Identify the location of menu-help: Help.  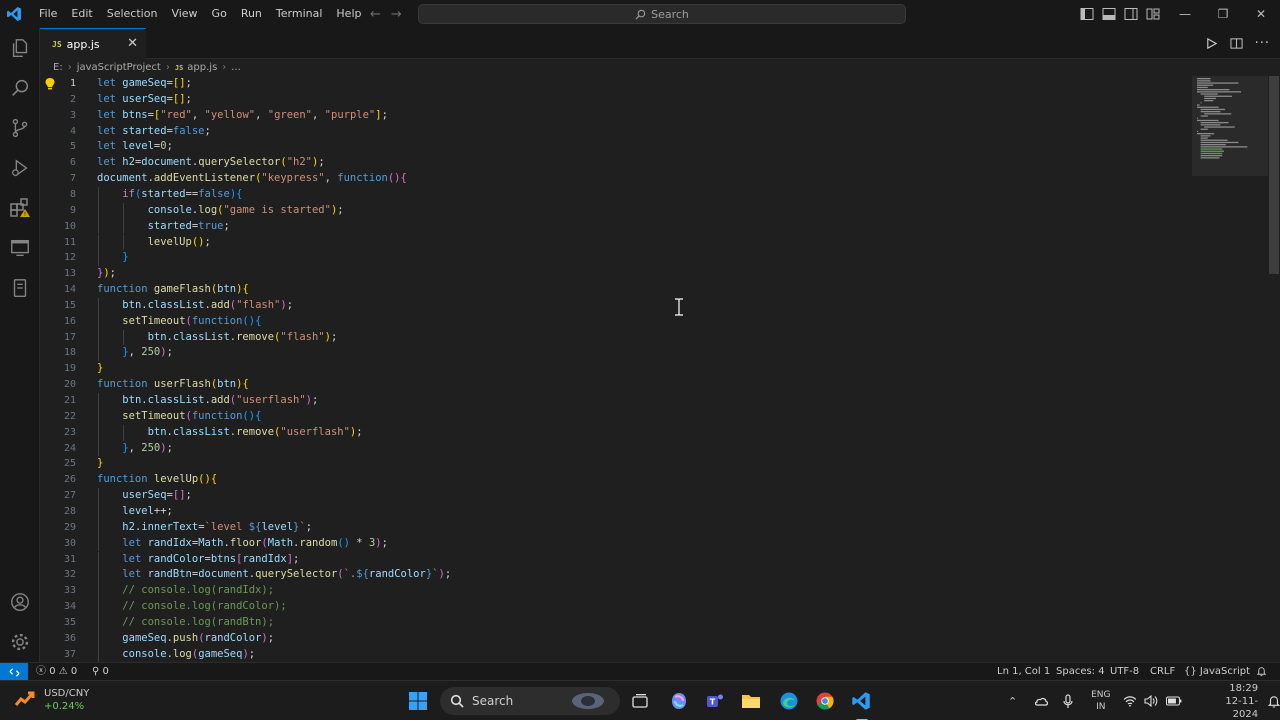
(348, 14).